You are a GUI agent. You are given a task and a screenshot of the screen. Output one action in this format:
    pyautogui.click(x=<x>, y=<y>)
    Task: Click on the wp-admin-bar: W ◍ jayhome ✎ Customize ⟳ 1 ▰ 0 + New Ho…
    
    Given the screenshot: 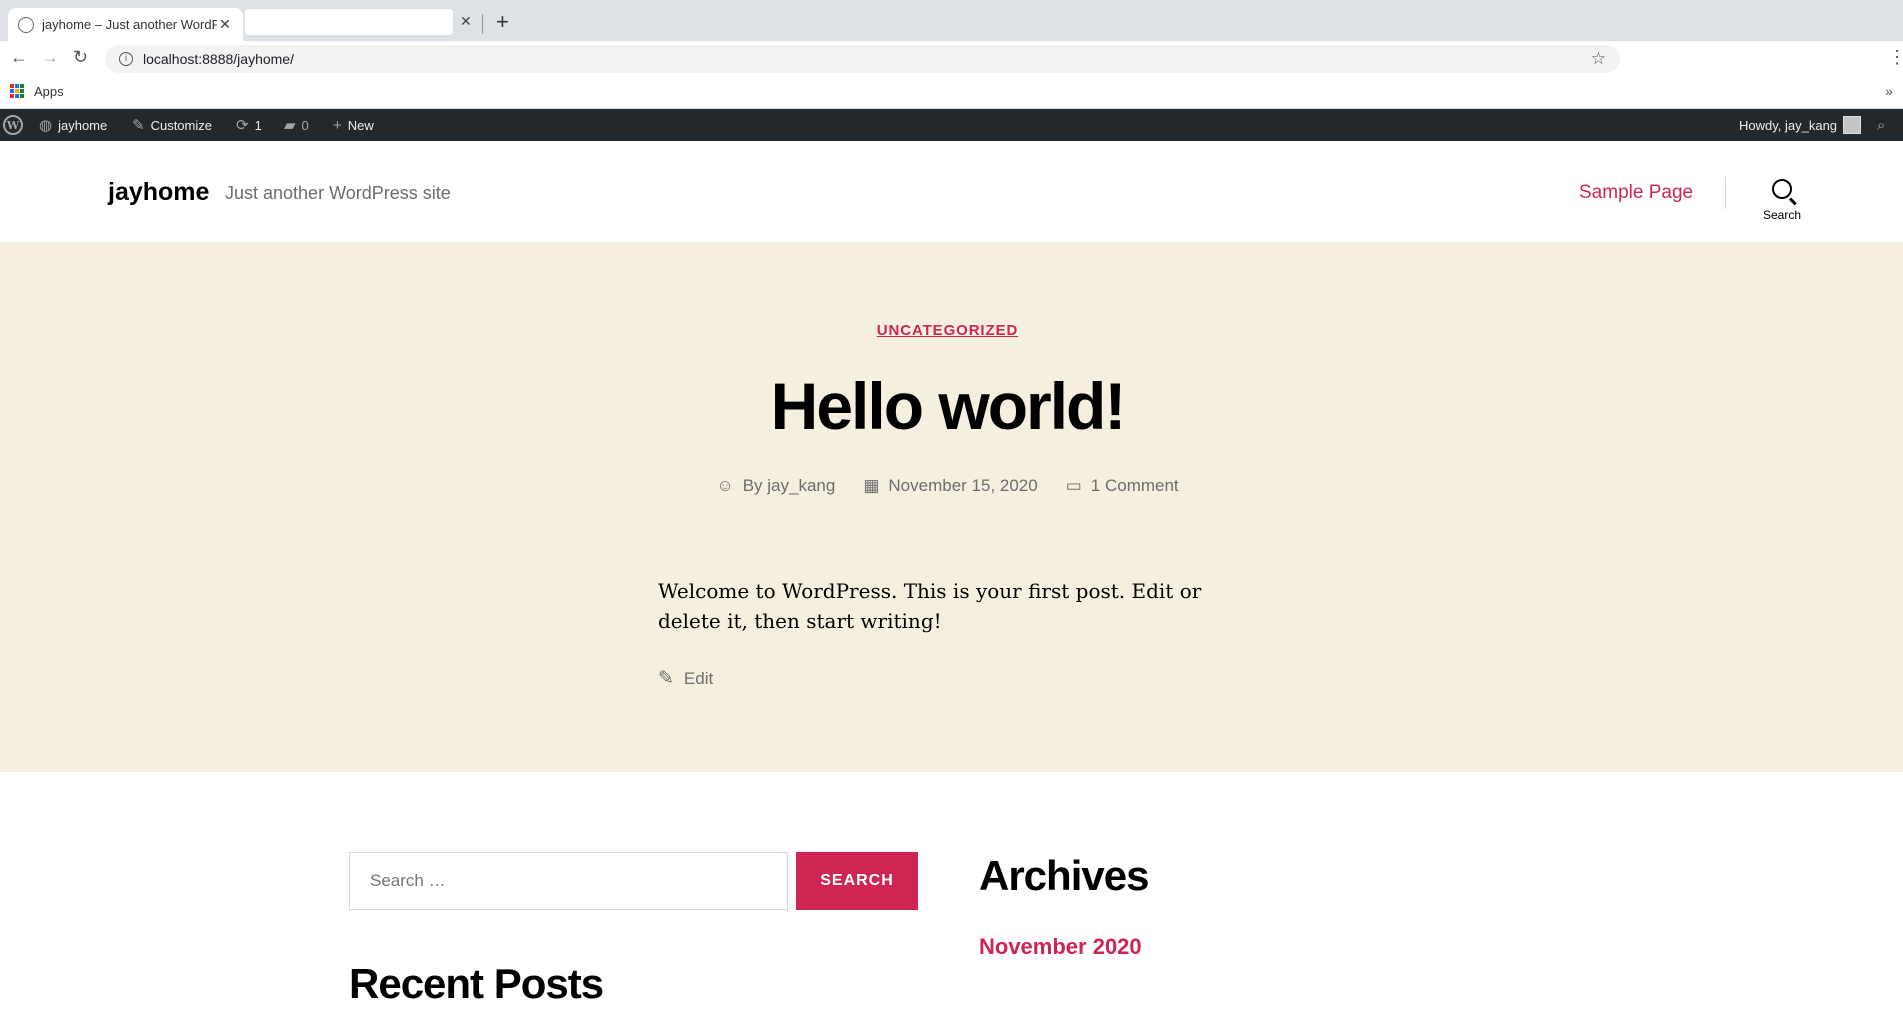 What is the action you would take?
    pyautogui.click(x=951, y=125)
    